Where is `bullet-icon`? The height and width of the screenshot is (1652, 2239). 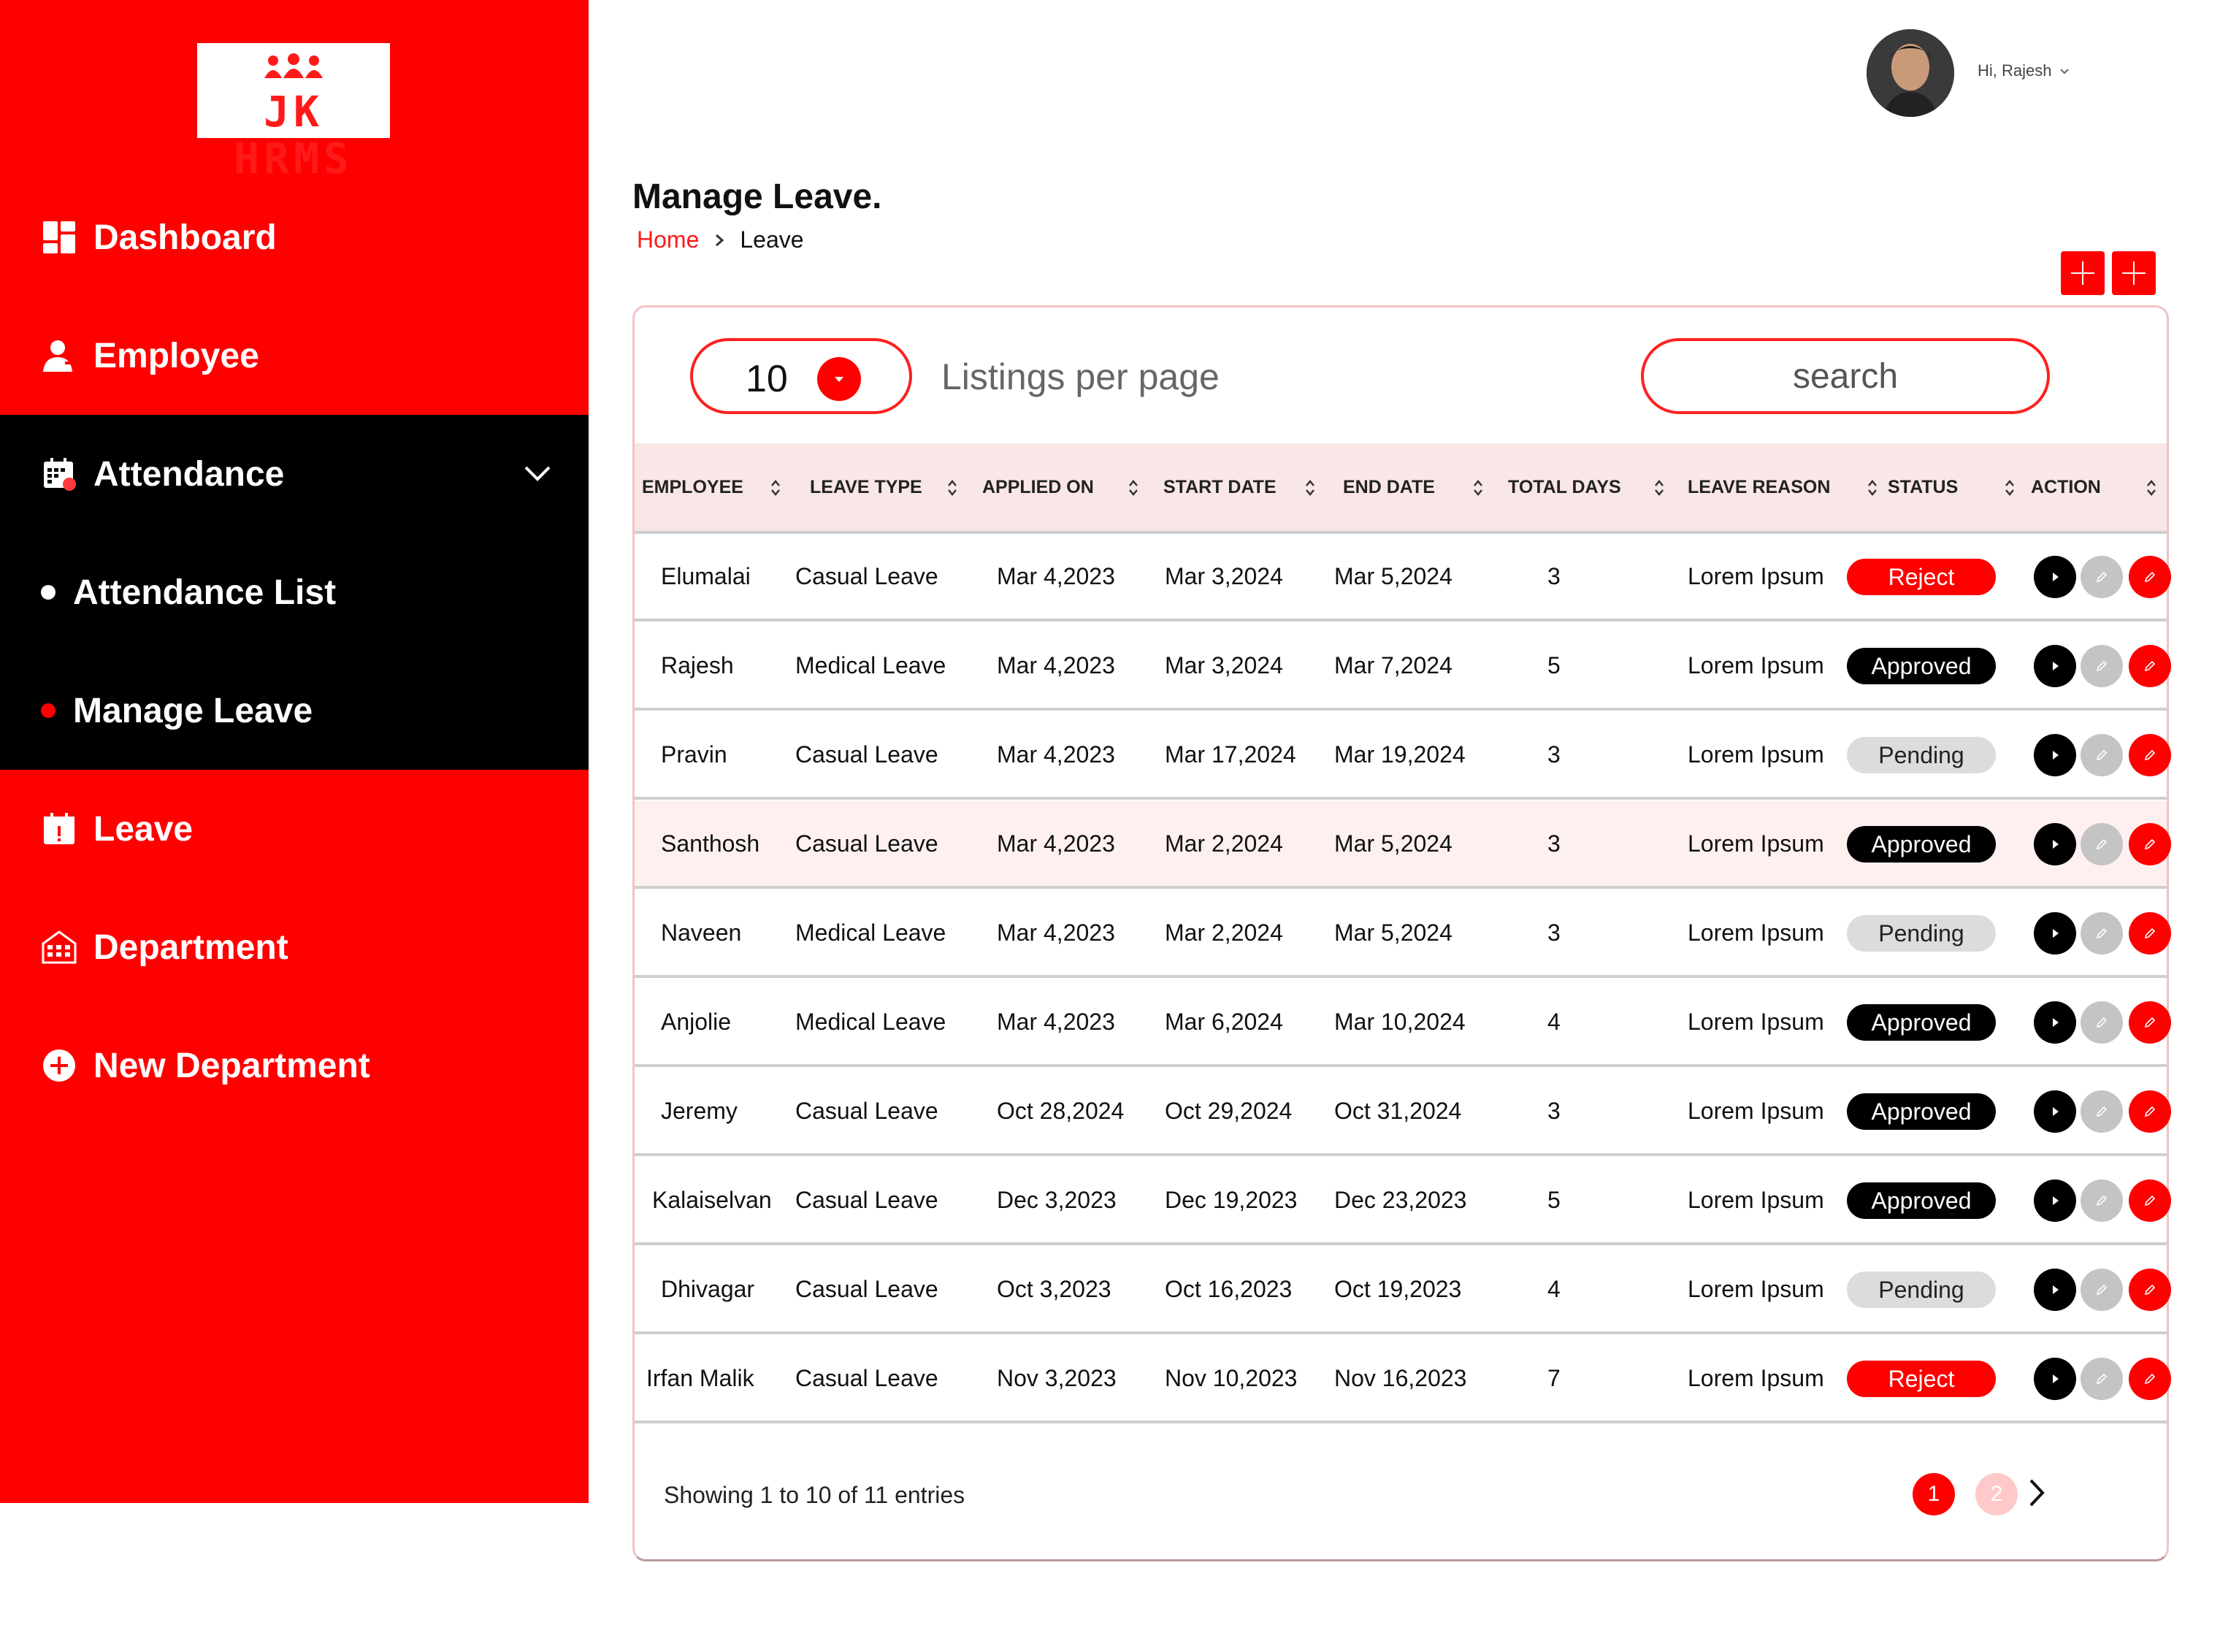
bullet-icon is located at coordinates (48, 592).